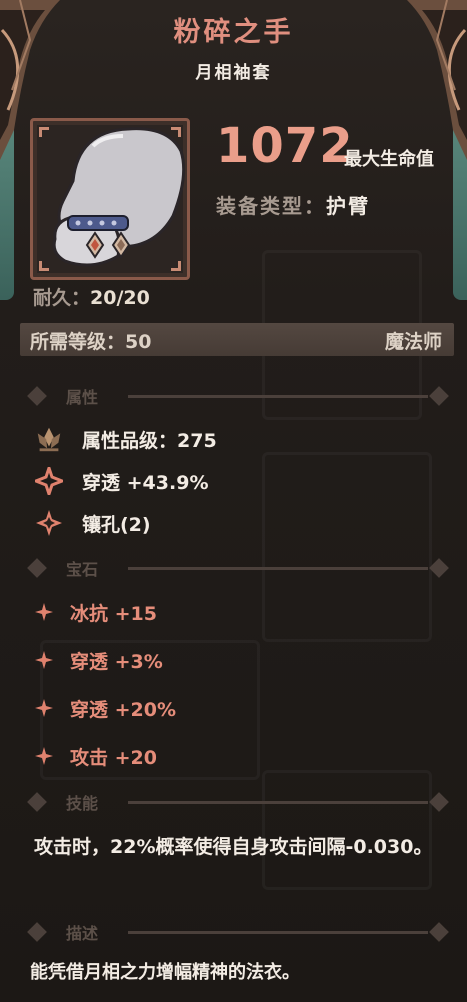 This screenshot has width=467, height=1002. What do you see at coordinates (130, 440) in the screenshot?
I see `attribute-label: 属性品级：` at bounding box center [130, 440].